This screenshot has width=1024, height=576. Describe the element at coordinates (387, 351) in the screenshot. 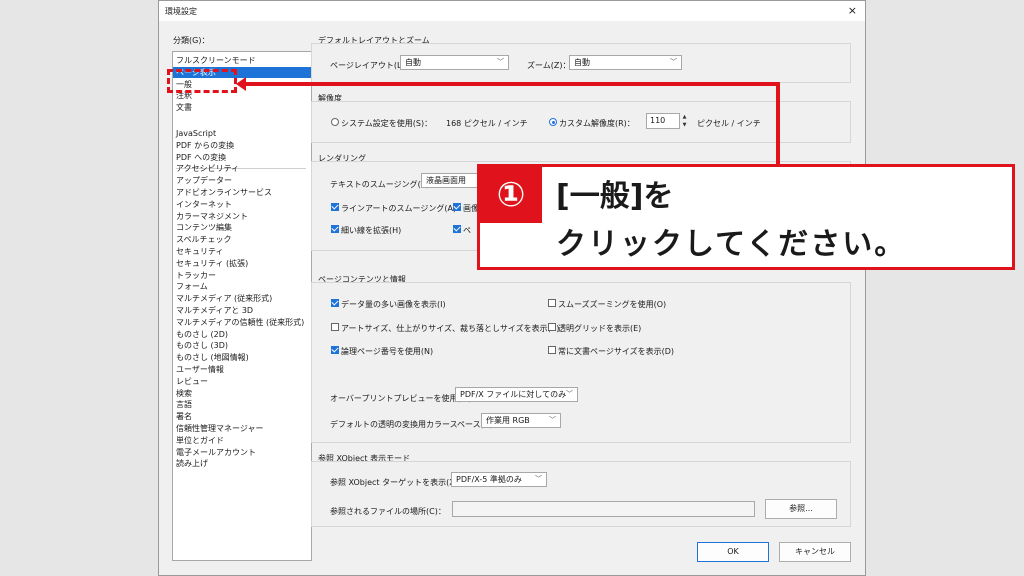

I see `logical-page-label: 論理ページ番号を使用(N)` at that location.